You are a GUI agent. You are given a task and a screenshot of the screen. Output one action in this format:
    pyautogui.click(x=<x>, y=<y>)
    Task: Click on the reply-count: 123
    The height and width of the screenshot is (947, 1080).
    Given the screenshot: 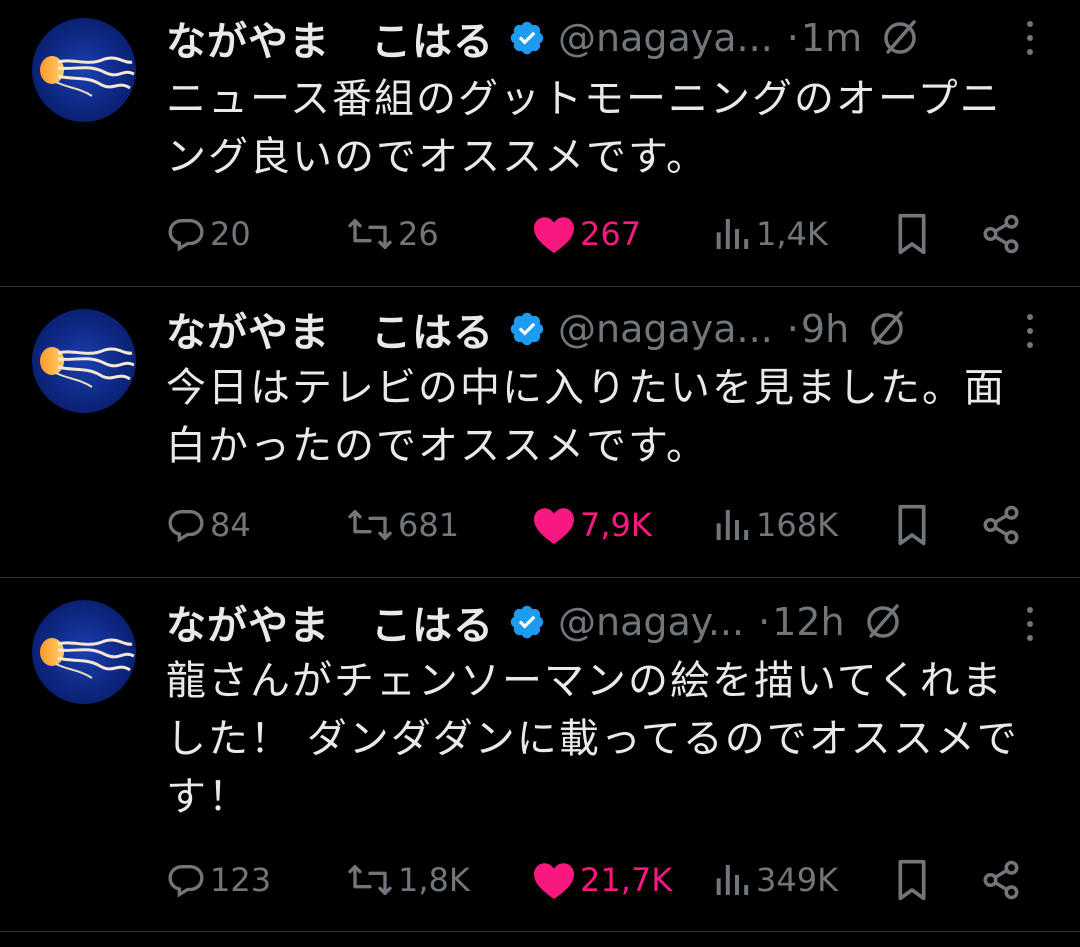 What is the action you would take?
    pyautogui.click(x=241, y=880)
    